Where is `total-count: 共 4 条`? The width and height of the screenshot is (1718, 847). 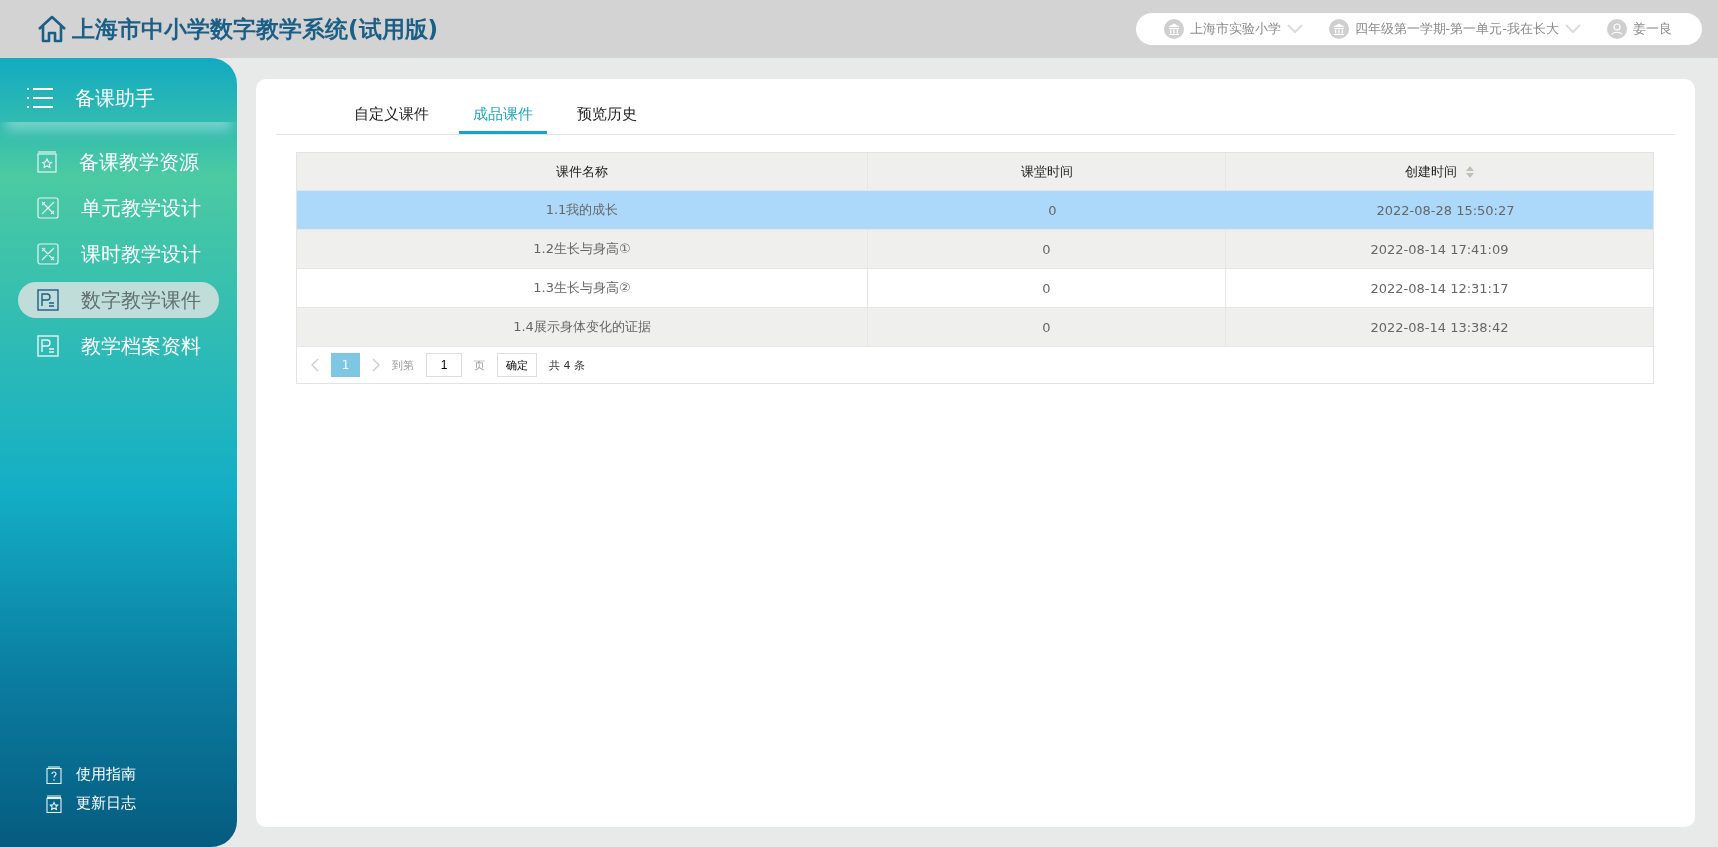
total-count: 共 4 条 is located at coordinates (567, 365).